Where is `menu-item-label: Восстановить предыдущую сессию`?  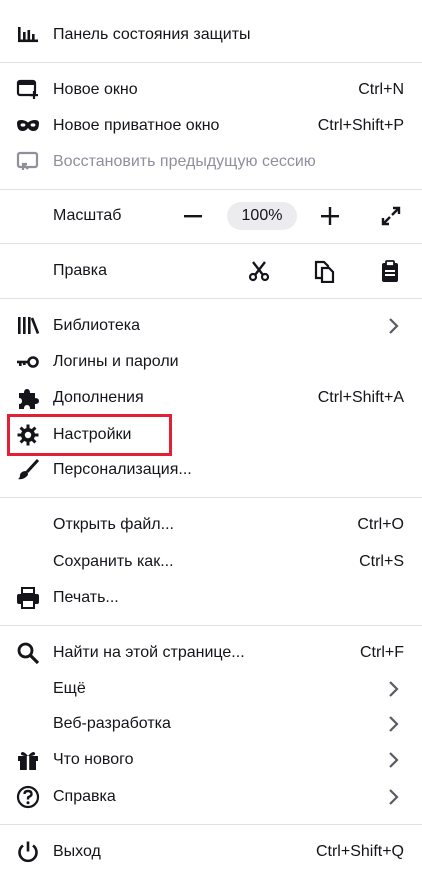 menu-item-label: Восстановить предыдущую сессию is located at coordinates (184, 161).